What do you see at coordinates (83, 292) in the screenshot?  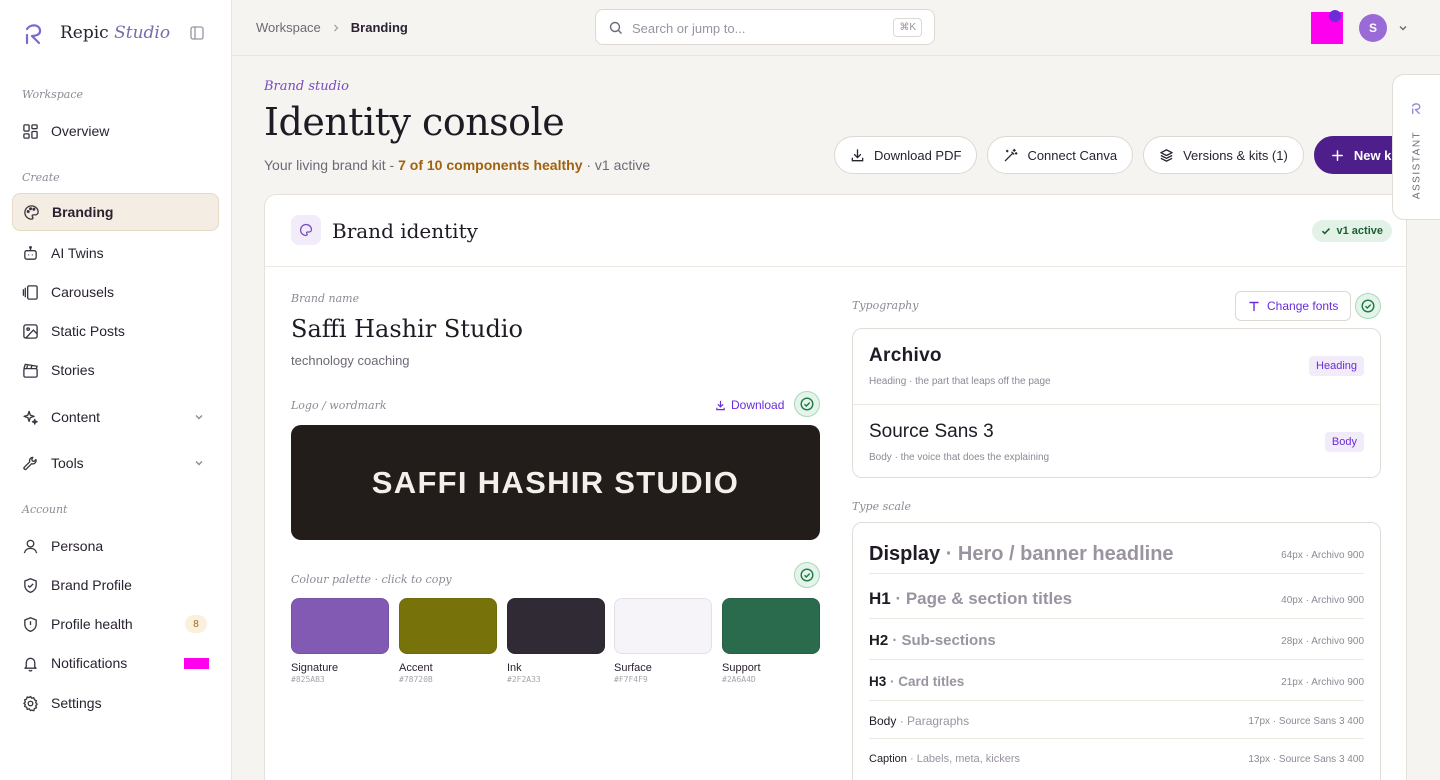 I see `sidebar-item-label: Carousels` at bounding box center [83, 292].